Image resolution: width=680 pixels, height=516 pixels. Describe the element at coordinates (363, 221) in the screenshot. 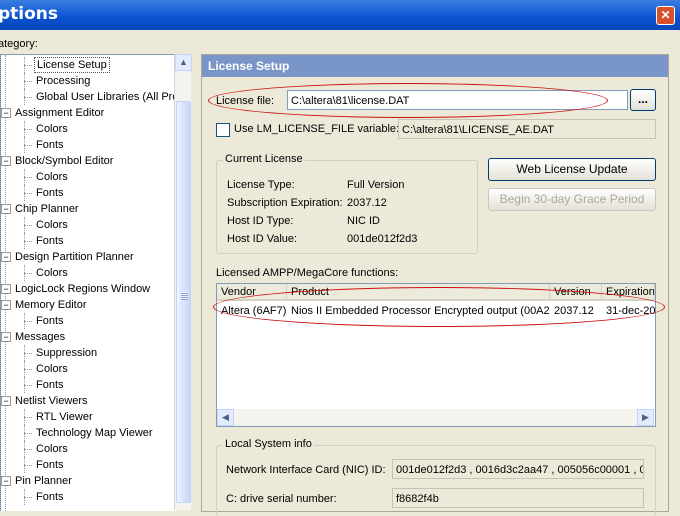

I see `current-license-field-value: NIC ID` at that location.